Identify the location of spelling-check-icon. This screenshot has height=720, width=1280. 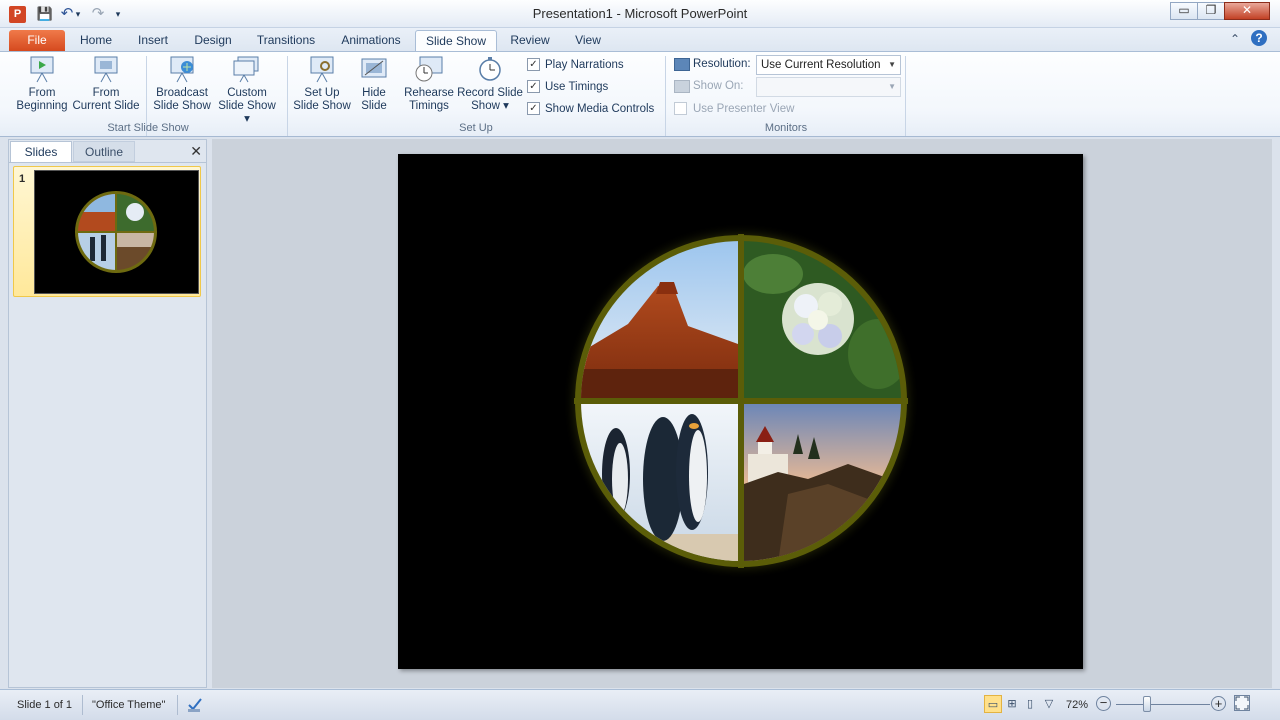
(195, 705).